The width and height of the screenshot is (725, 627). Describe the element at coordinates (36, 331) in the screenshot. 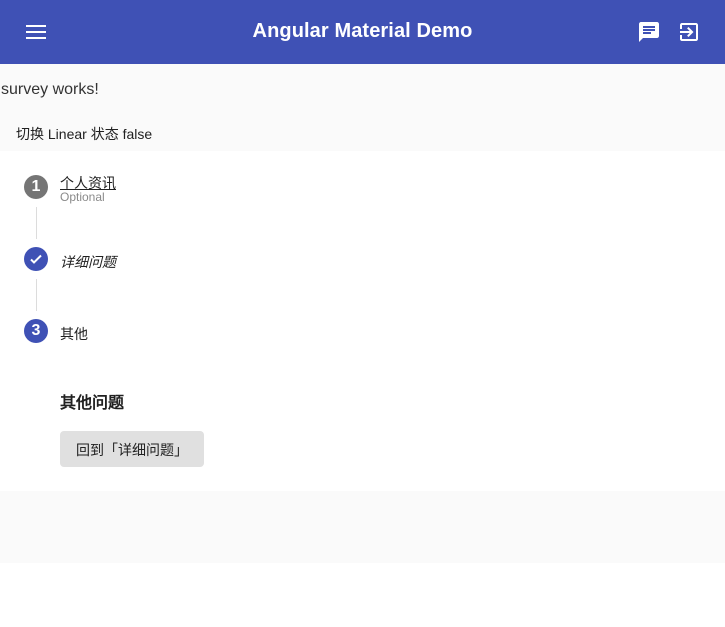

I see `step-number-badge: 3` at that location.